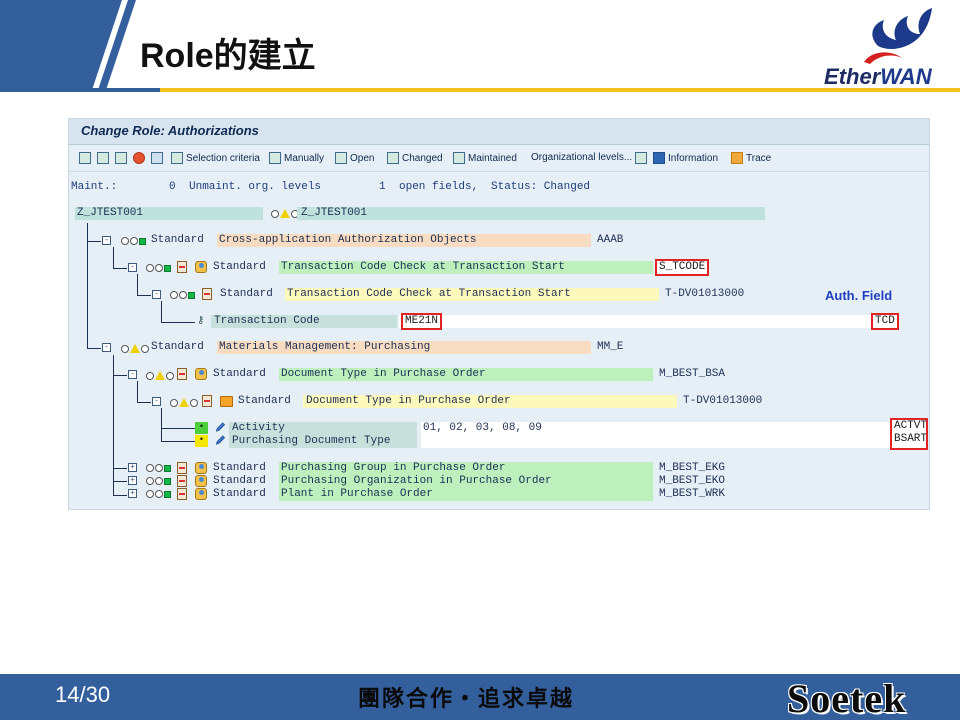  Describe the element at coordinates (357, 494) in the screenshot. I see `l2e-text: Plant in Purchase Order` at that location.